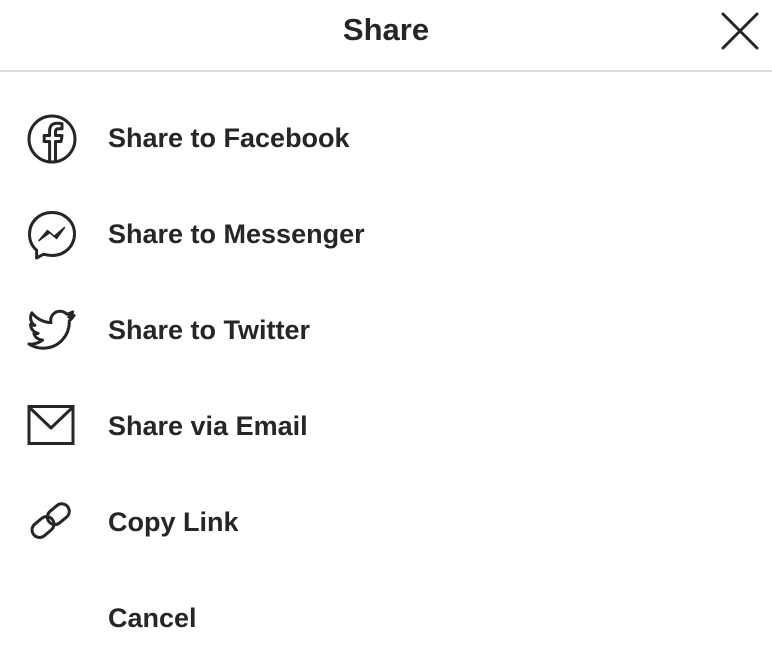  What do you see at coordinates (236, 234) in the screenshot?
I see `share-messenger-label: Share to Messenger` at bounding box center [236, 234].